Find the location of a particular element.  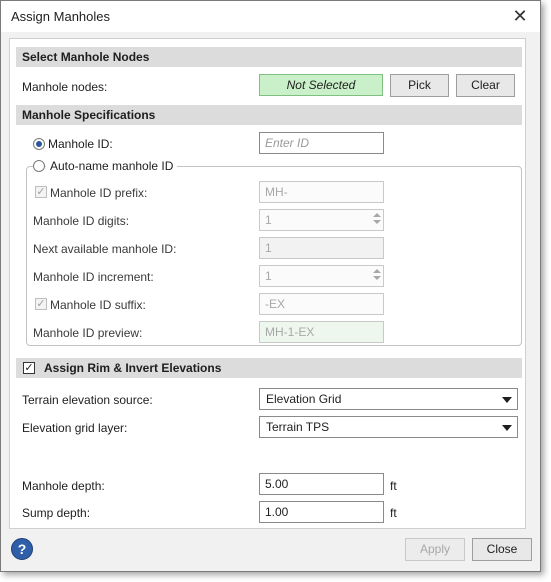

increment-value: 1 is located at coordinates (268, 276).